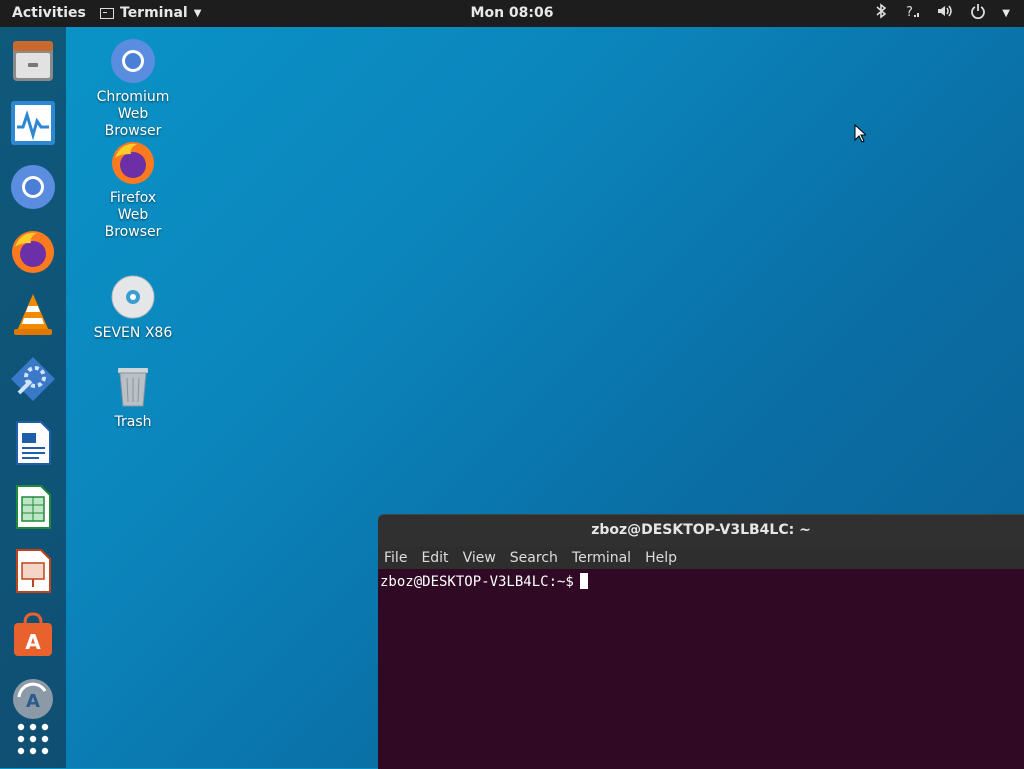 The width and height of the screenshot is (1024, 769). What do you see at coordinates (133, 114) in the screenshot?
I see `desktop-icon-label: Chromium Web Browser` at bounding box center [133, 114].